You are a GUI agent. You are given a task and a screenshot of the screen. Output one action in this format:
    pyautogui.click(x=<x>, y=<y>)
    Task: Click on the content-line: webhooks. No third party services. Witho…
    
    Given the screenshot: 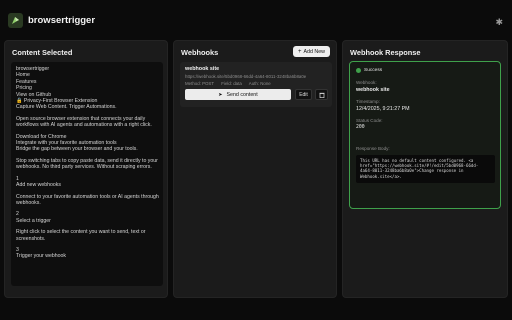 What is the action you would take?
    pyautogui.click(x=84, y=167)
    